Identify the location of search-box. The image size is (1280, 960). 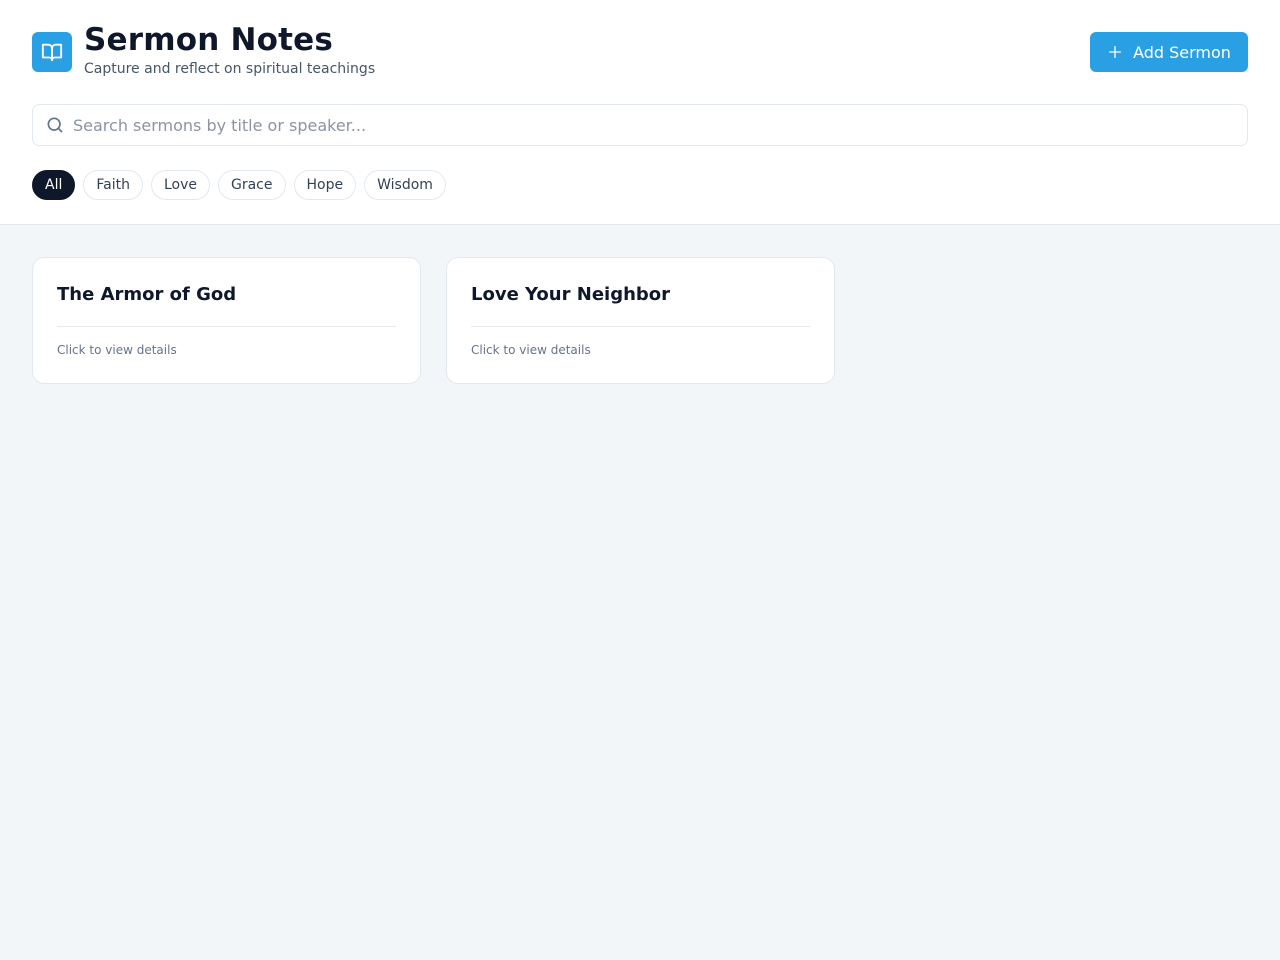
(640, 125).